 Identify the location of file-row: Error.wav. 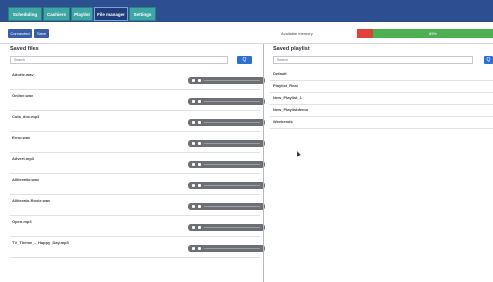
(137, 142).